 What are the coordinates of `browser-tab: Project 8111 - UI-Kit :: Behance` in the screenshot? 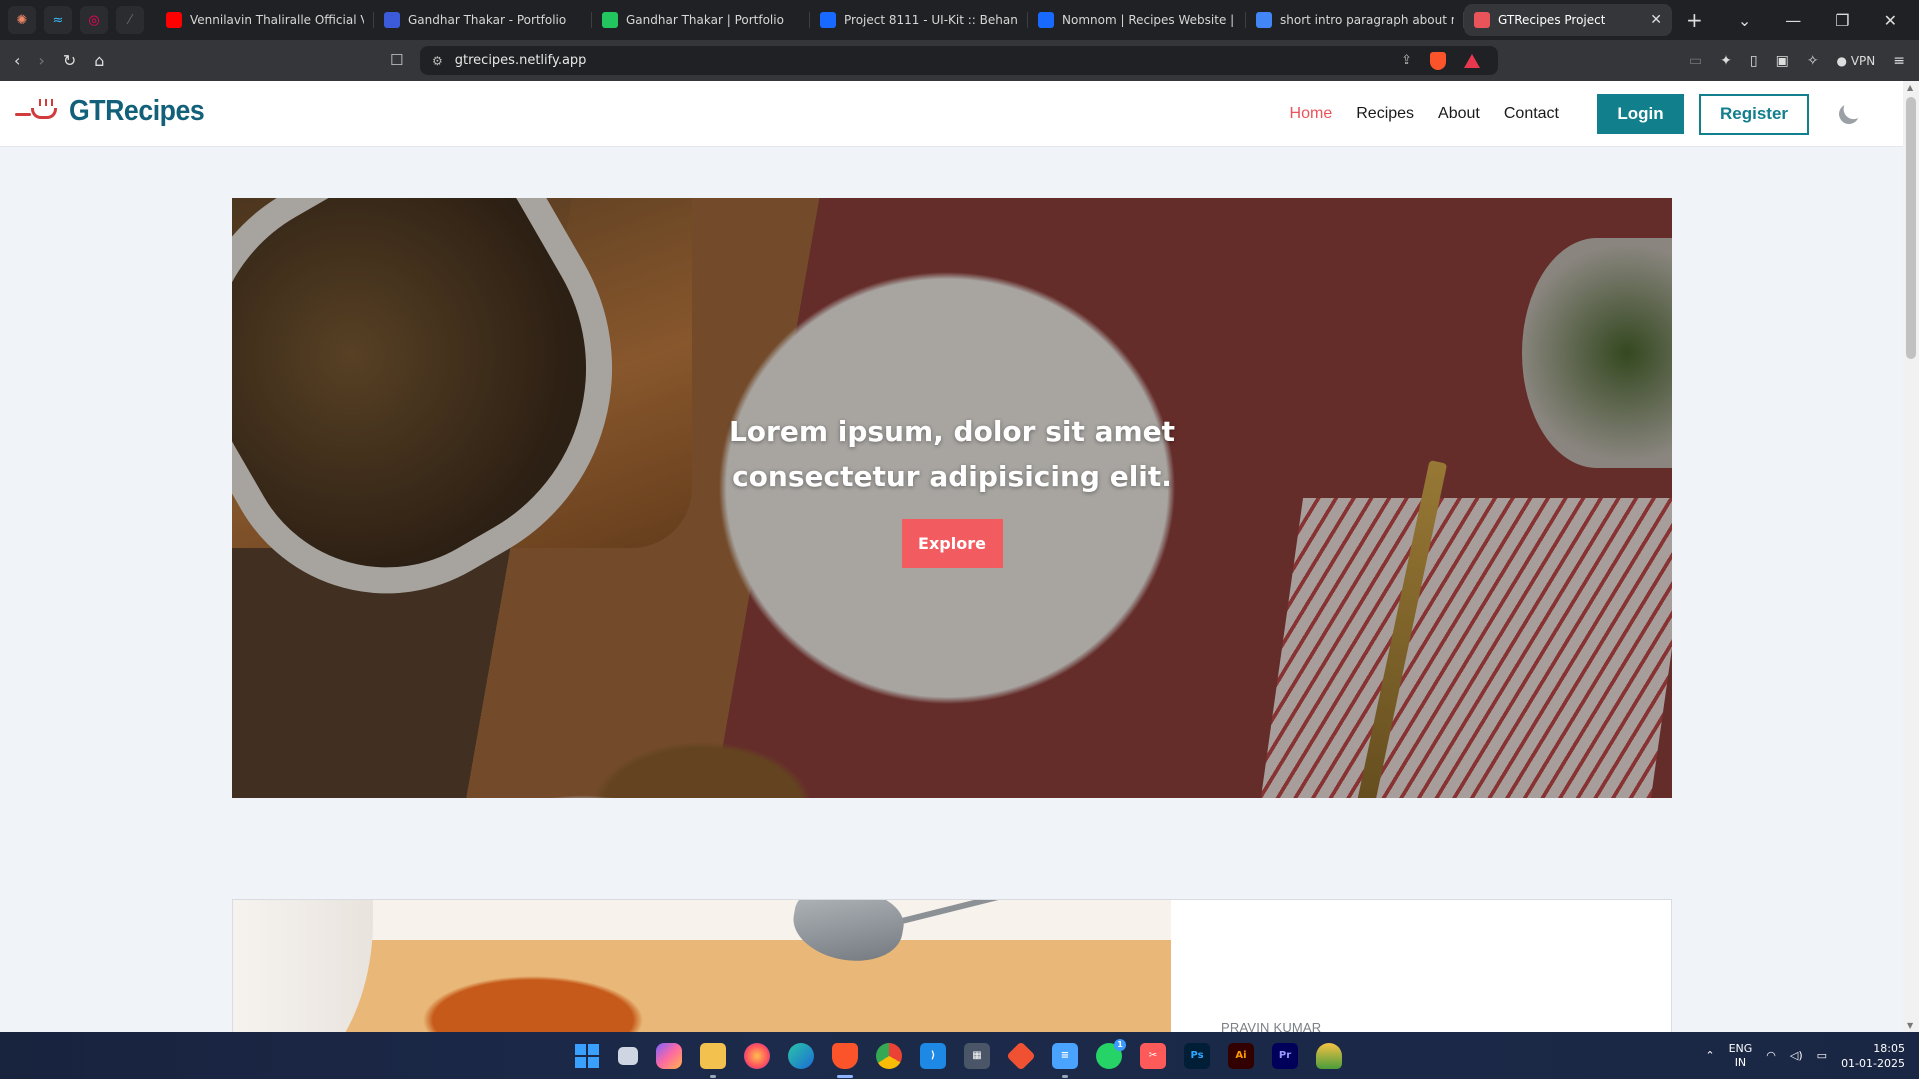 It's located at (919, 20).